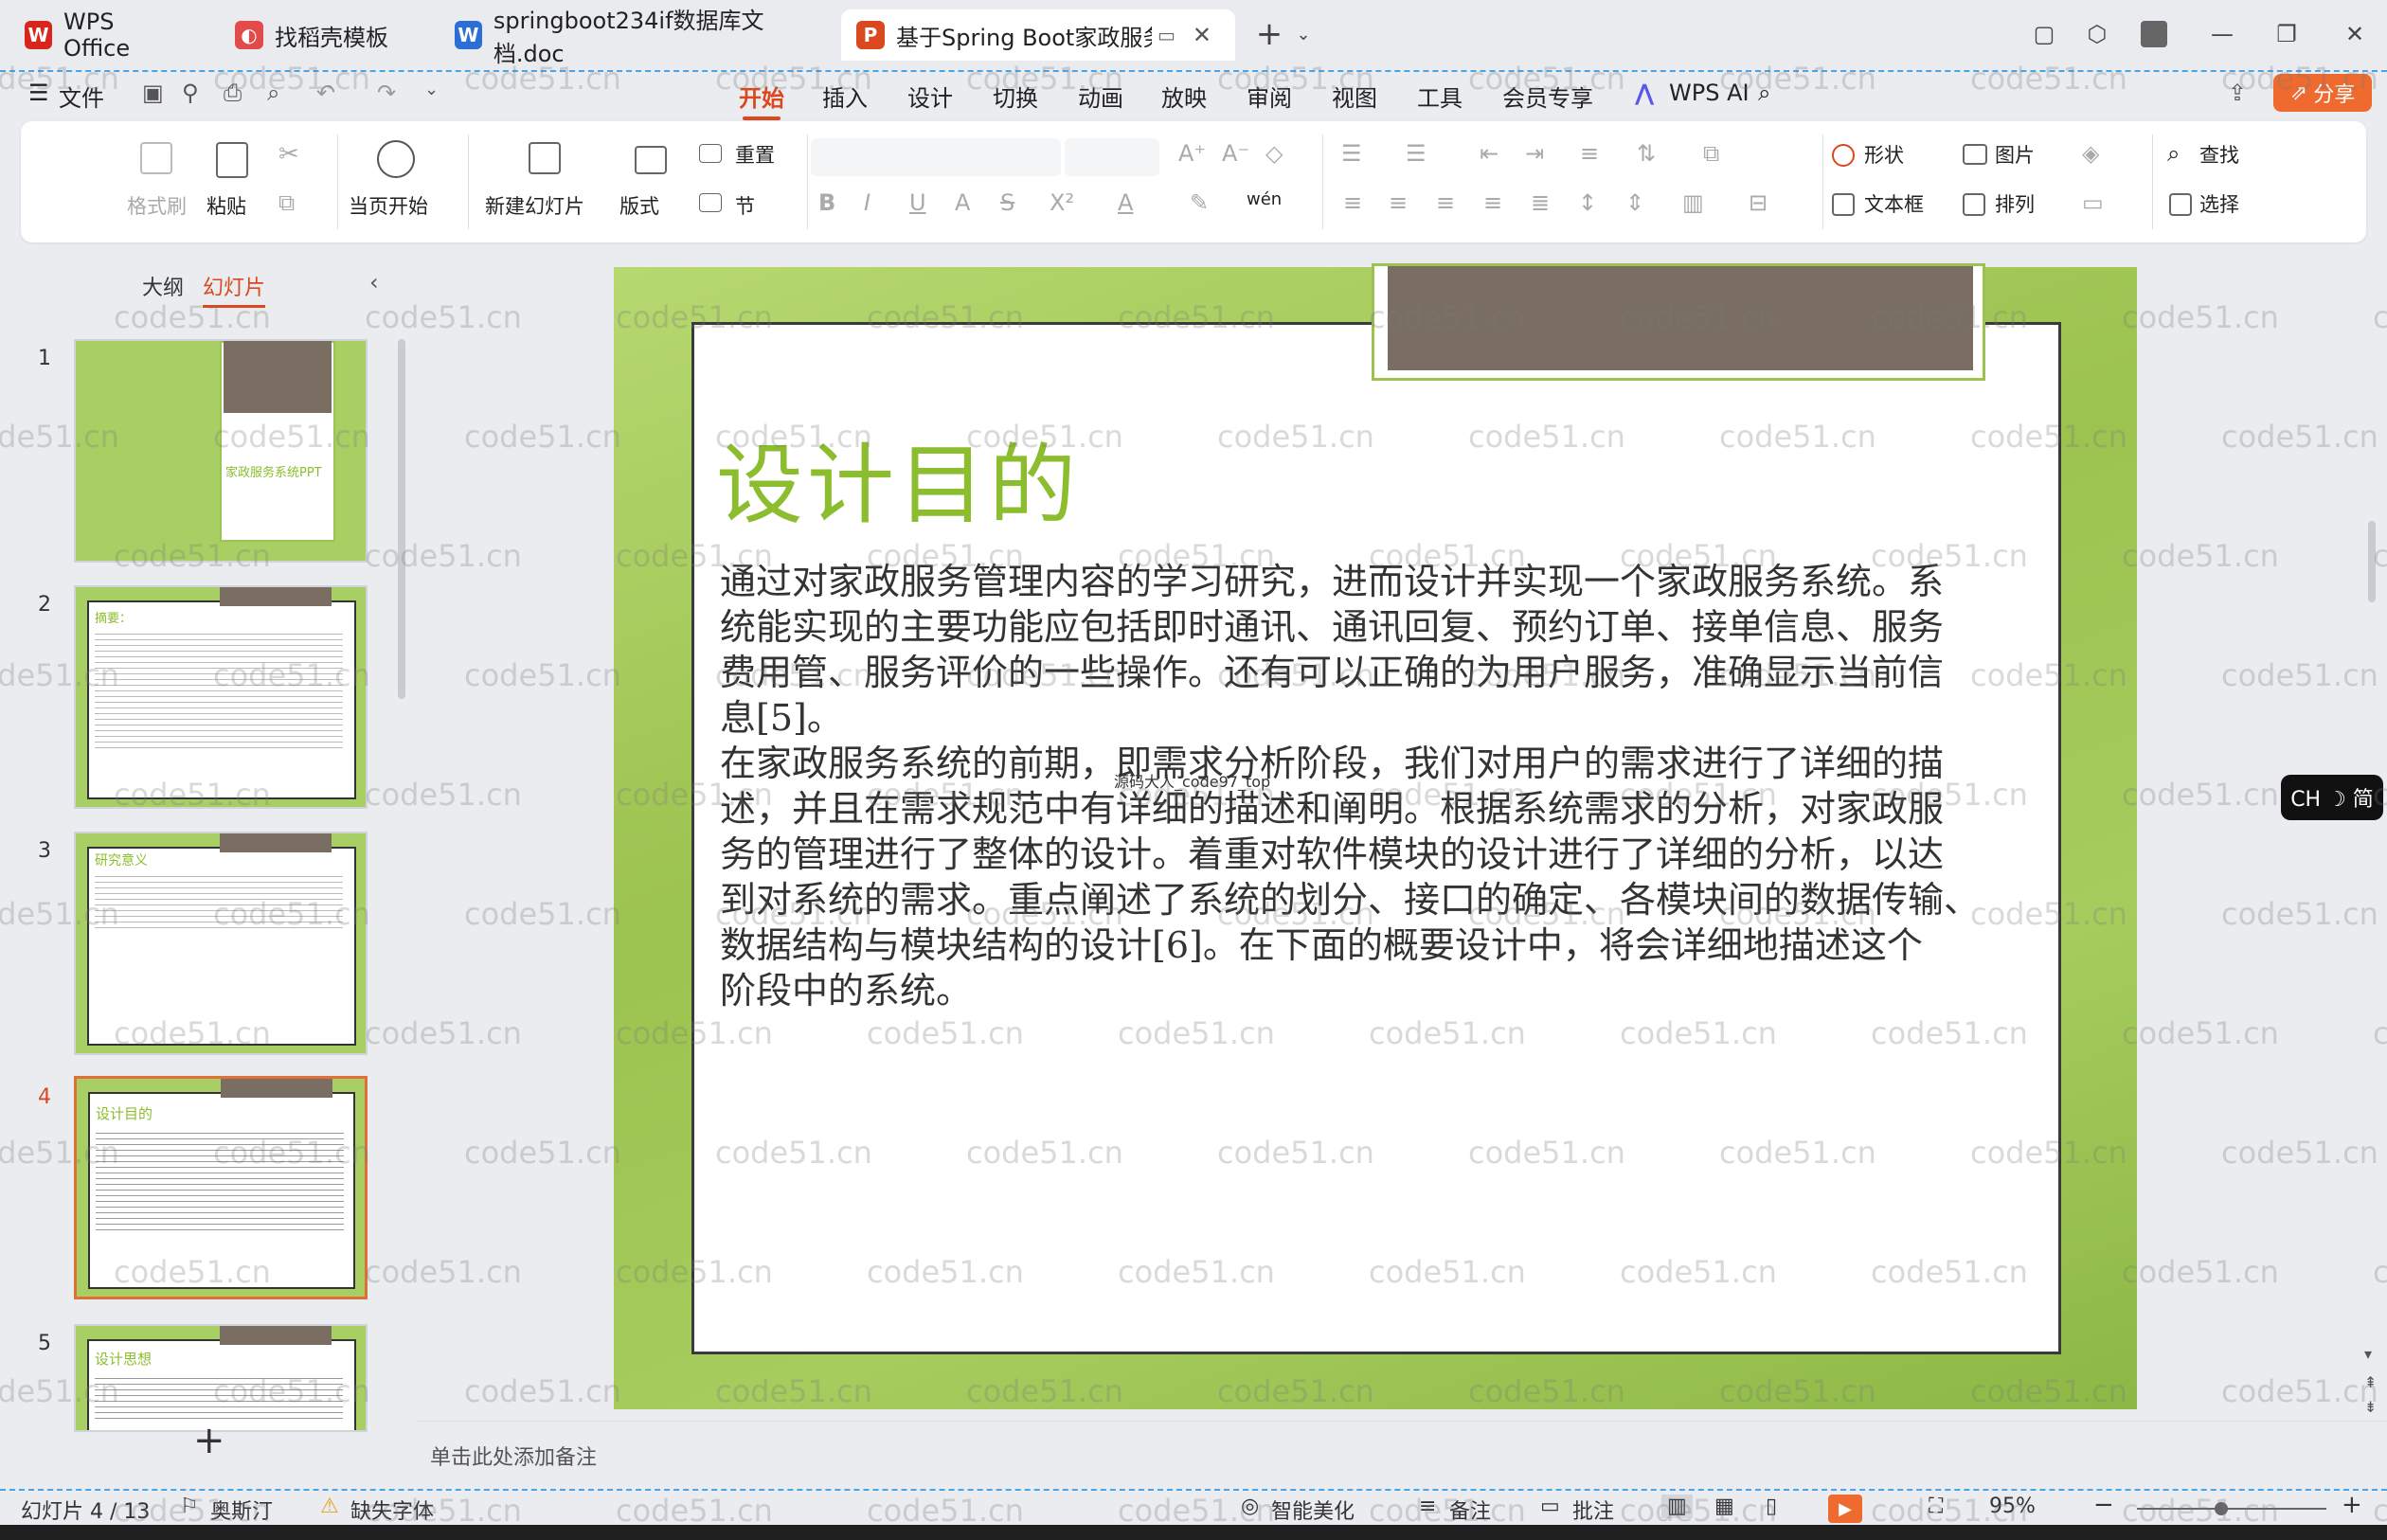  Describe the element at coordinates (898, 478) in the screenshot. I see `slide-title: 设计目的` at that location.